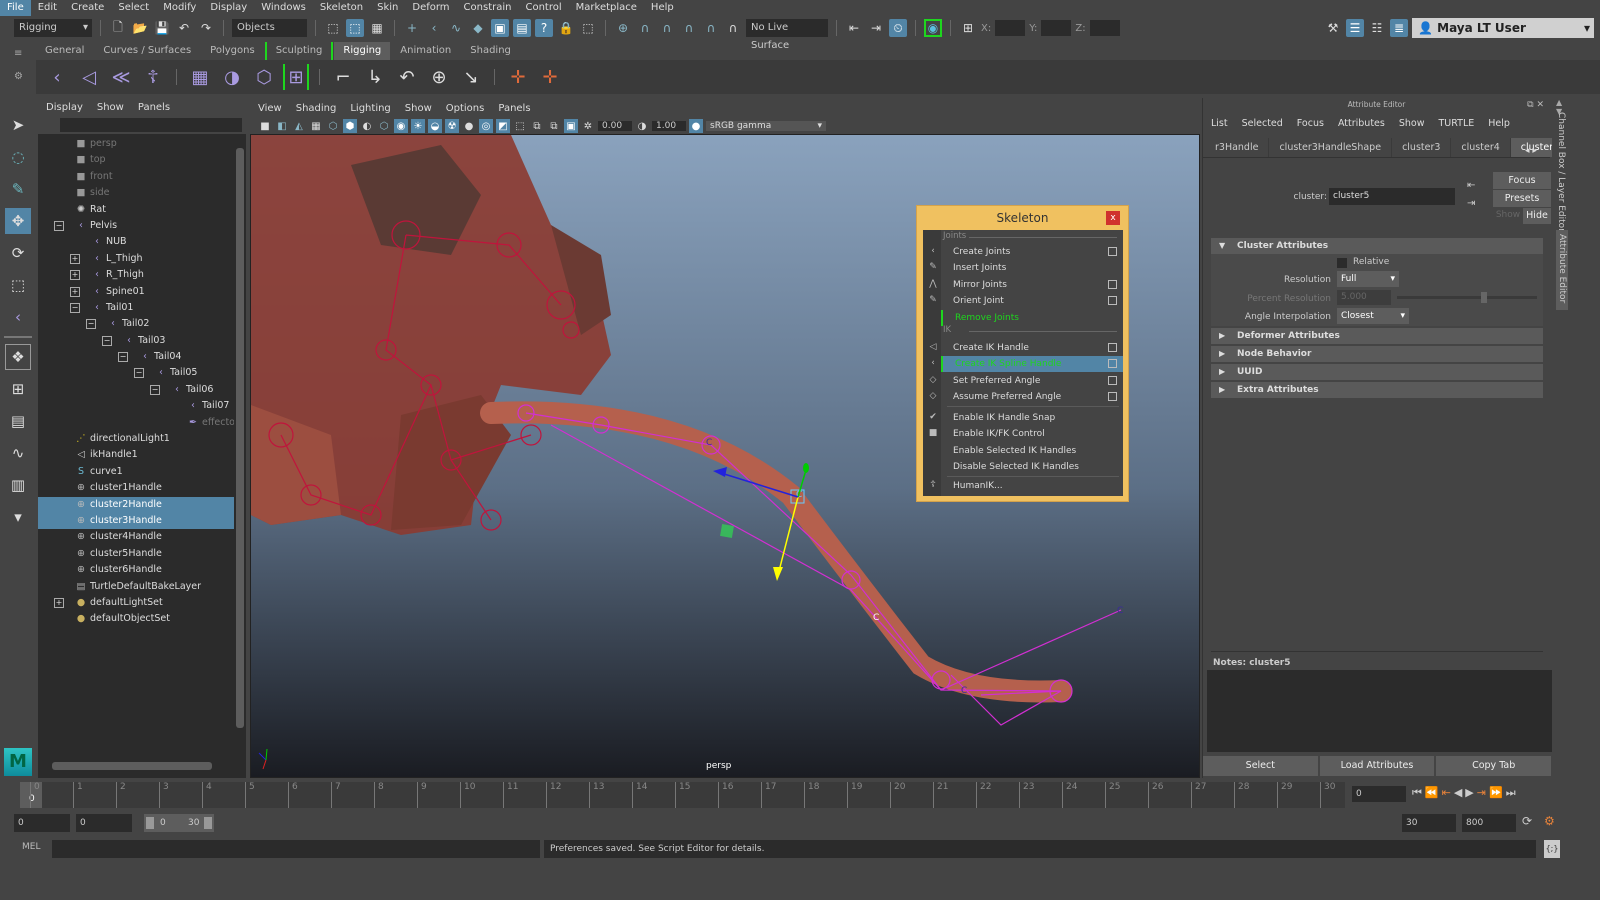  Describe the element at coordinates (1032, 397) in the screenshot. I see `menu-item-assume-preferred-angle: Assume Preferred Angle` at that location.